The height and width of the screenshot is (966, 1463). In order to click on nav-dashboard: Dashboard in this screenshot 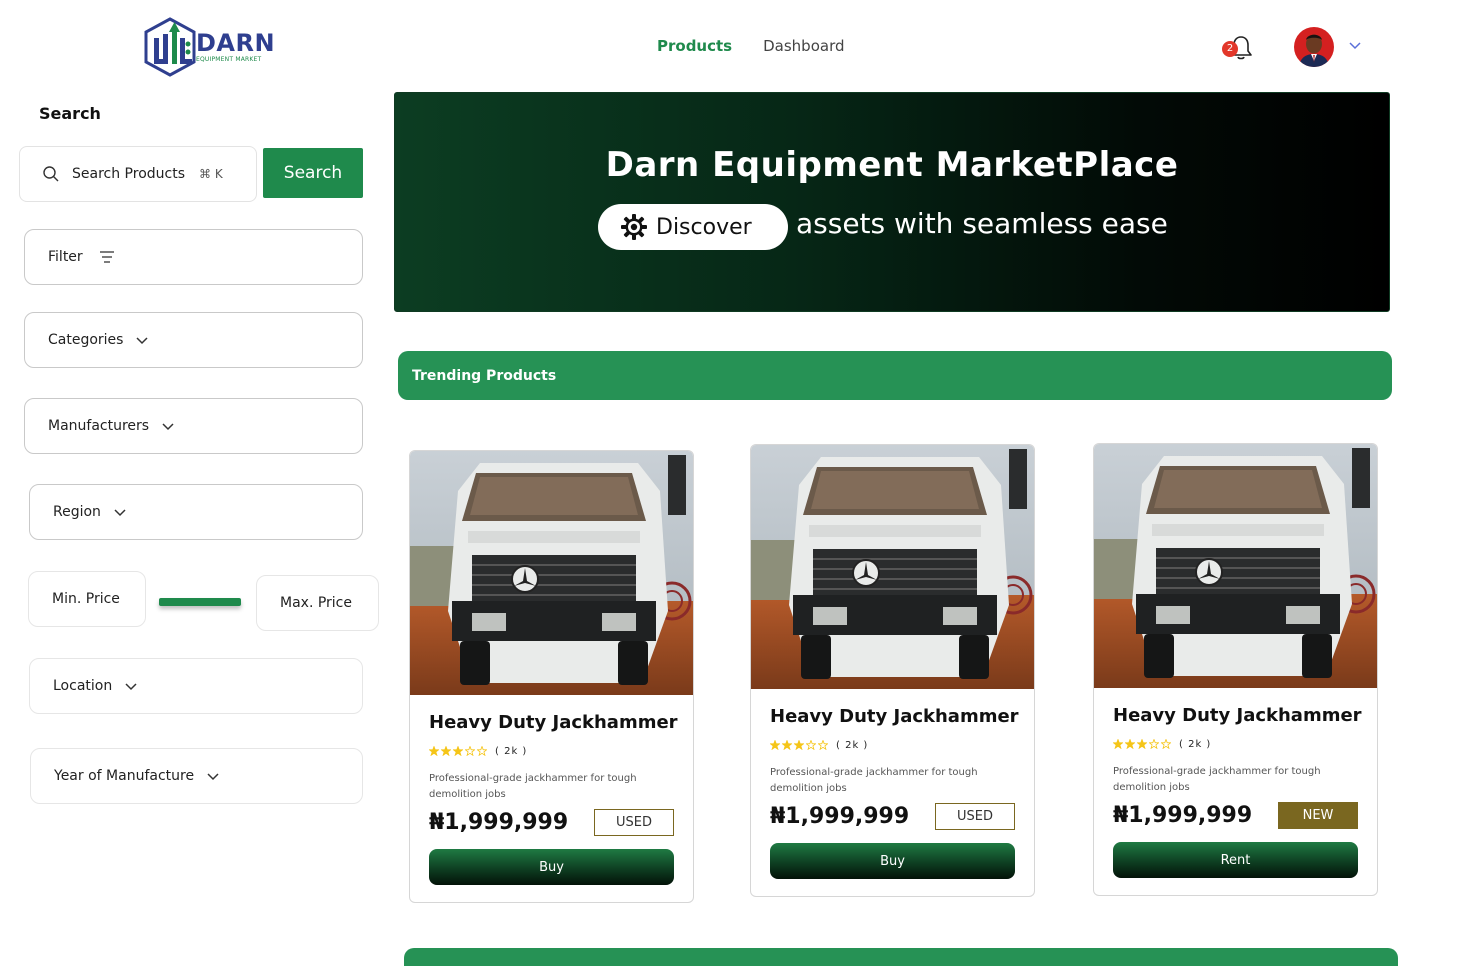, I will do `click(803, 46)`.